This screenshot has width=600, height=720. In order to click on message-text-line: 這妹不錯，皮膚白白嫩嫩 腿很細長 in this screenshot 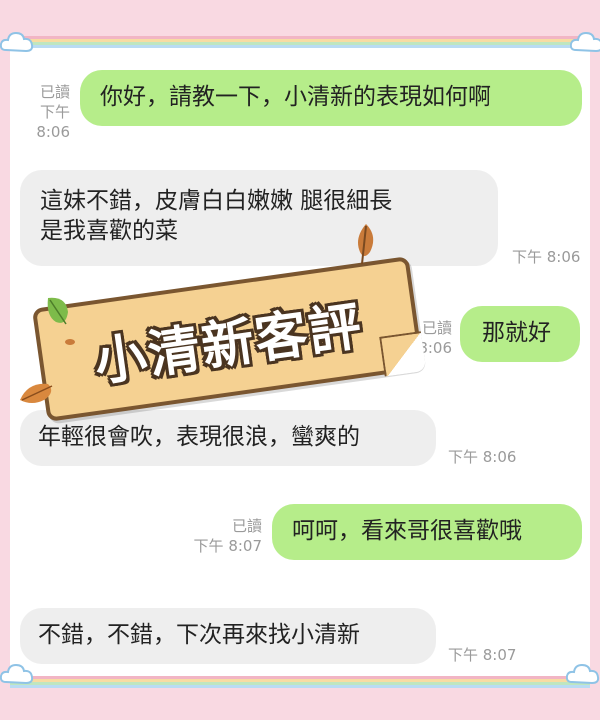, I will do `click(216, 201)`.